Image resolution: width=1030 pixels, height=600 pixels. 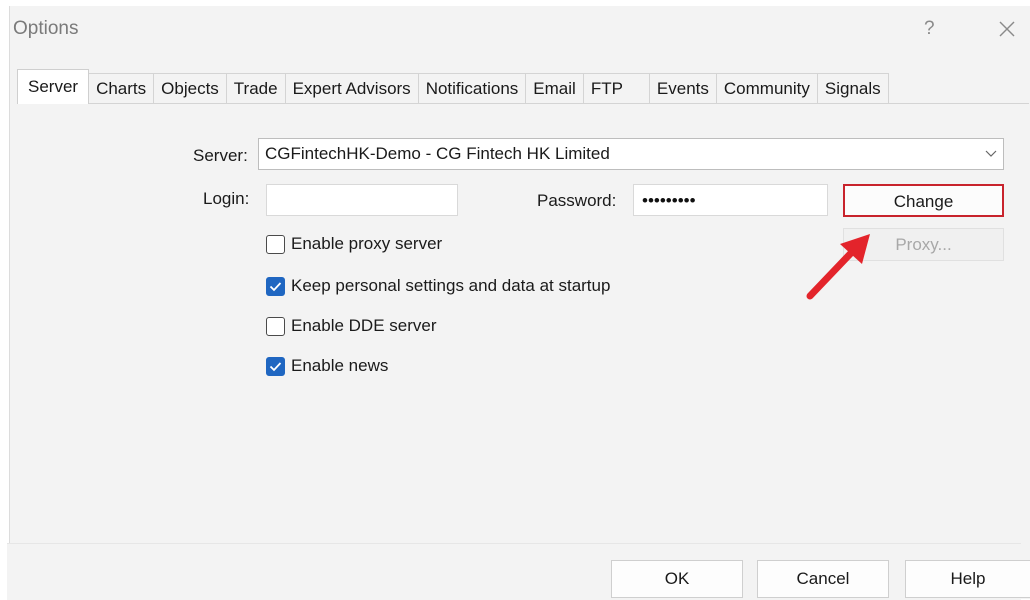 What do you see at coordinates (923, 200) in the screenshot?
I see `change-button: Change` at bounding box center [923, 200].